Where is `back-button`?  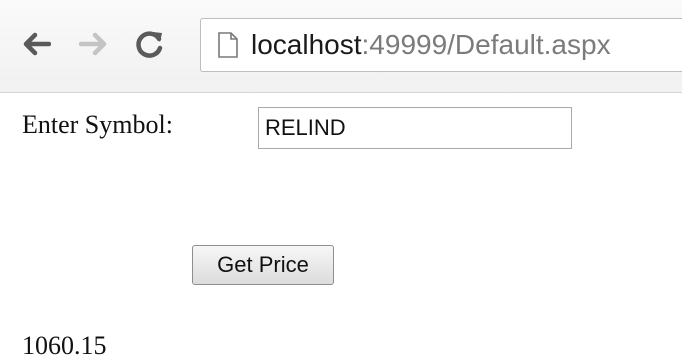 back-button is located at coordinates (36, 44).